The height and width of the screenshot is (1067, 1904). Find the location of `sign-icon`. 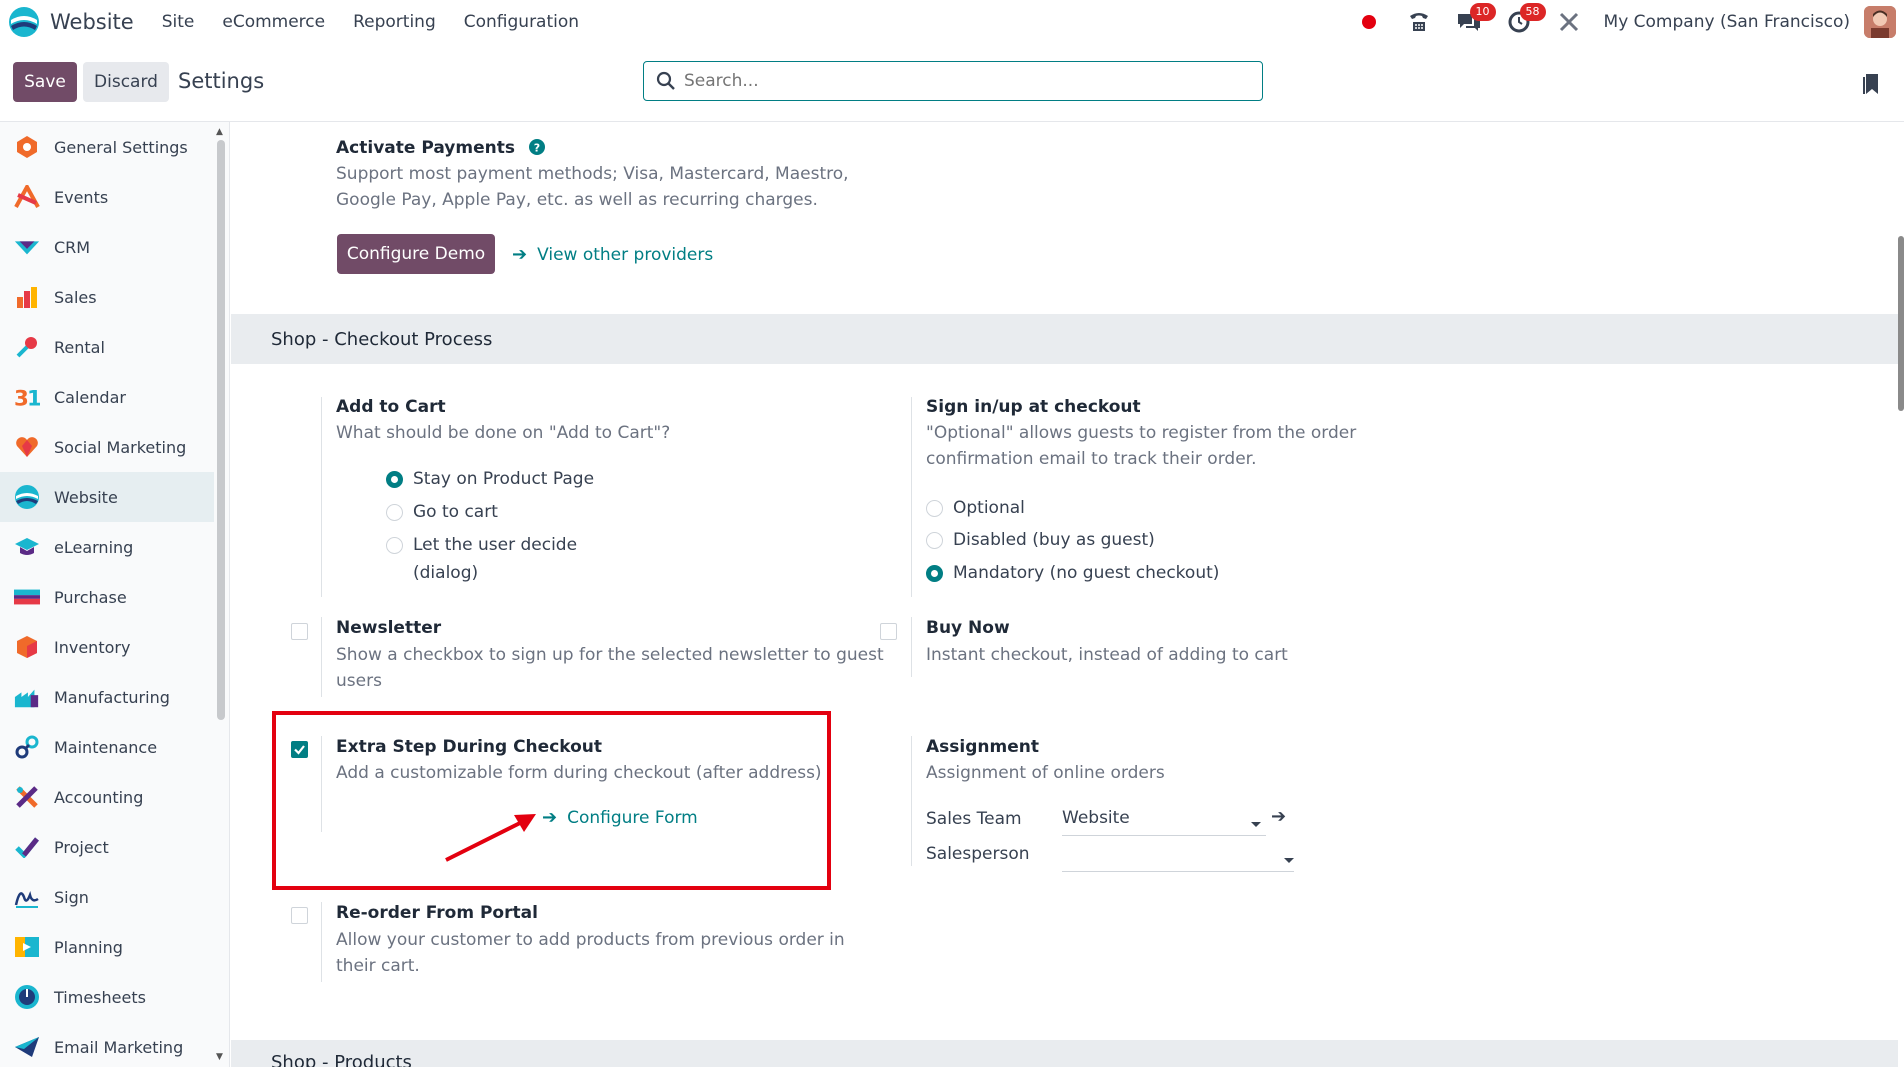

sign-icon is located at coordinates (27, 897).